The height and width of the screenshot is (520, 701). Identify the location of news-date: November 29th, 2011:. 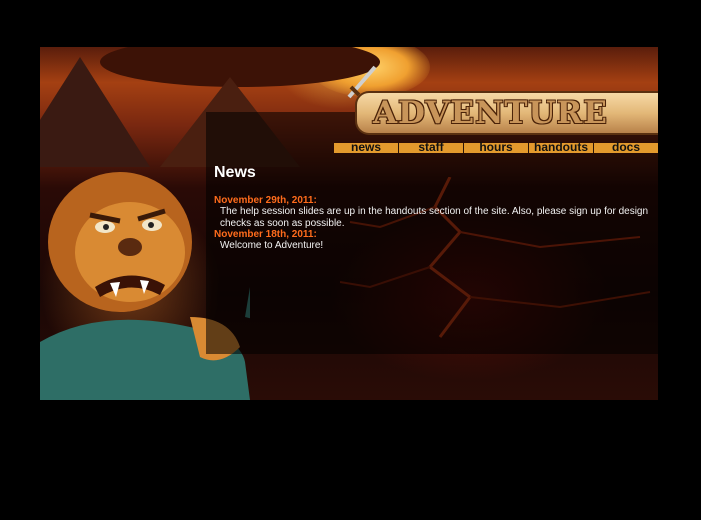
(265, 200).